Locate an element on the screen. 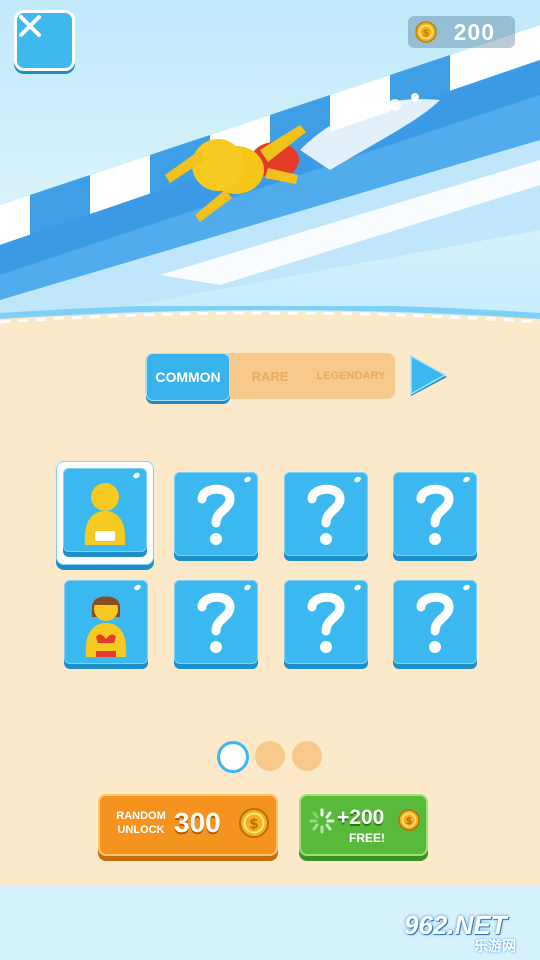 The image size is (540, 960). watermark-sub: 乐游网 is located at coordinates (495, 946).